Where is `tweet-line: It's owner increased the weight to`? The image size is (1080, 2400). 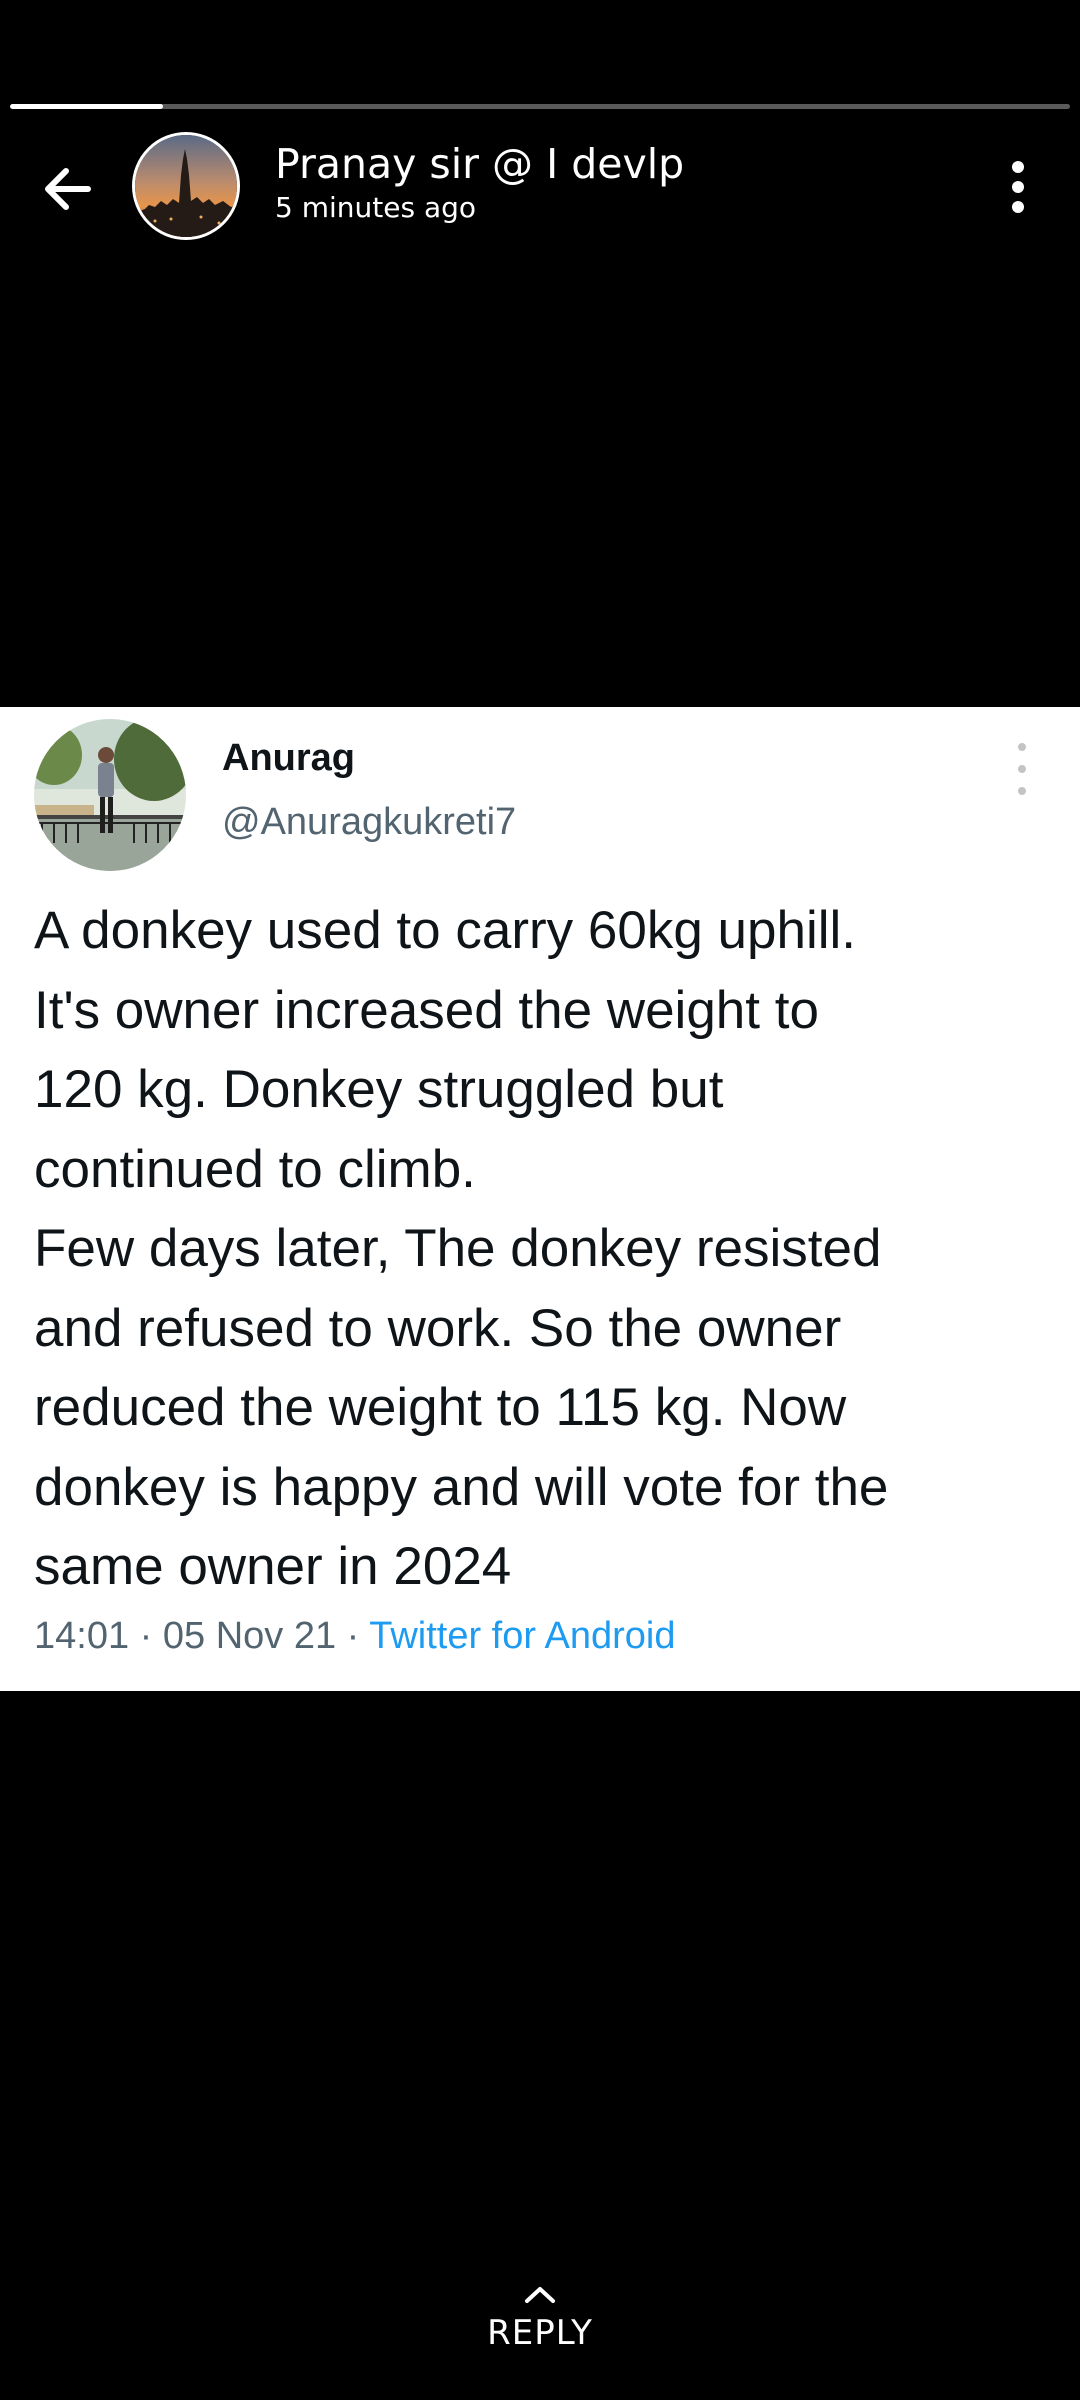
tweet-line: It's owner increased the weight to is located at coordinates (426, 1010).